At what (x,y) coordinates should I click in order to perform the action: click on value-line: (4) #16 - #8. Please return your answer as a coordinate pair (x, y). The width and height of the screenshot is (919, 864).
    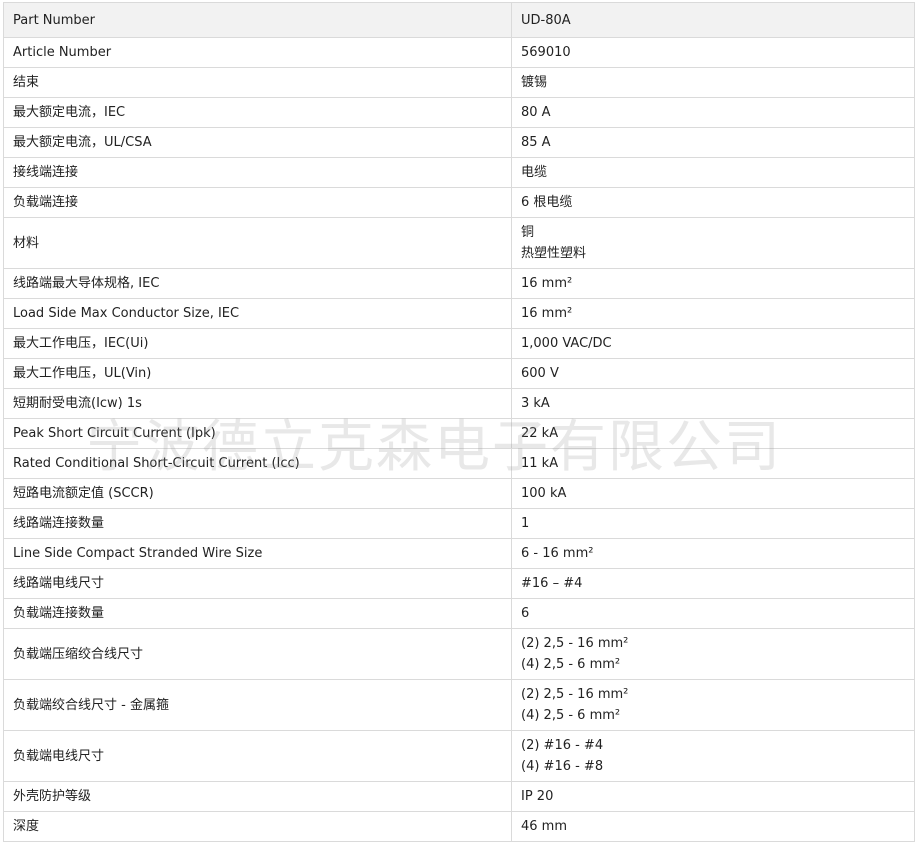
    Looking at the image, I should click on (562, 766).